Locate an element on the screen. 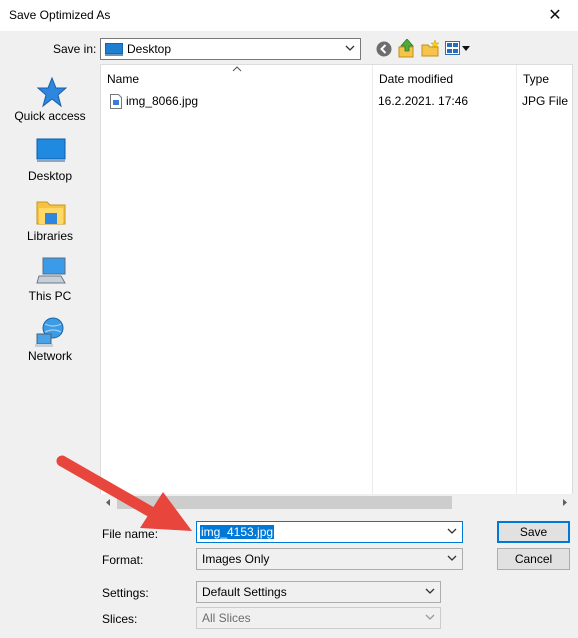 The height and width of the screenshot is (638, 578). up-folder-icon is located at coordinates (407, 48).